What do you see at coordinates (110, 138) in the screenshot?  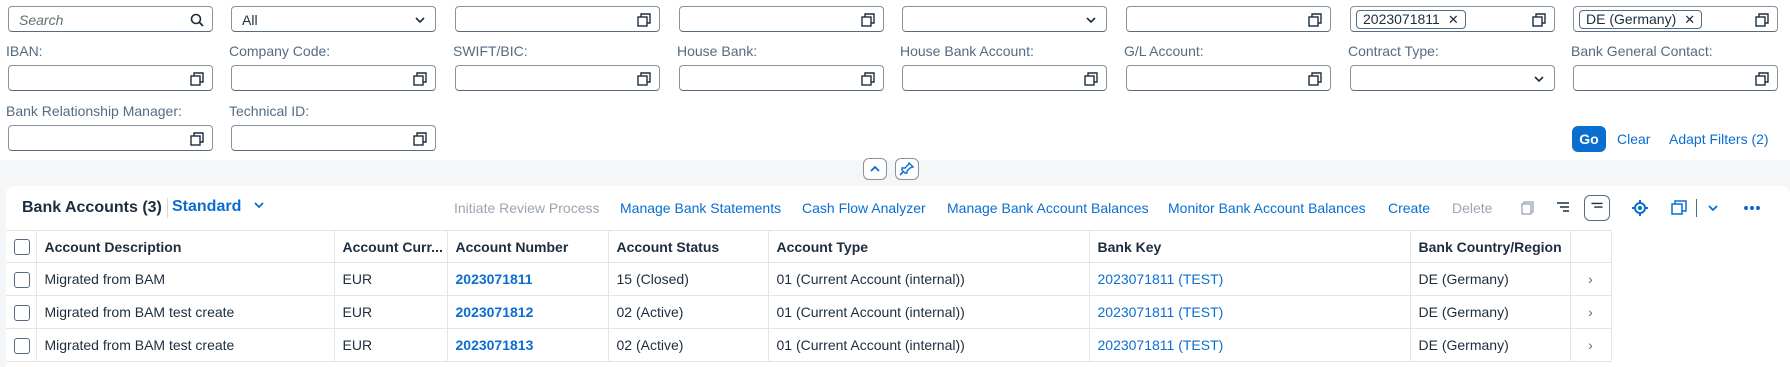 I see `bank-relationship-manager-field` at bounding box center [110, 138].